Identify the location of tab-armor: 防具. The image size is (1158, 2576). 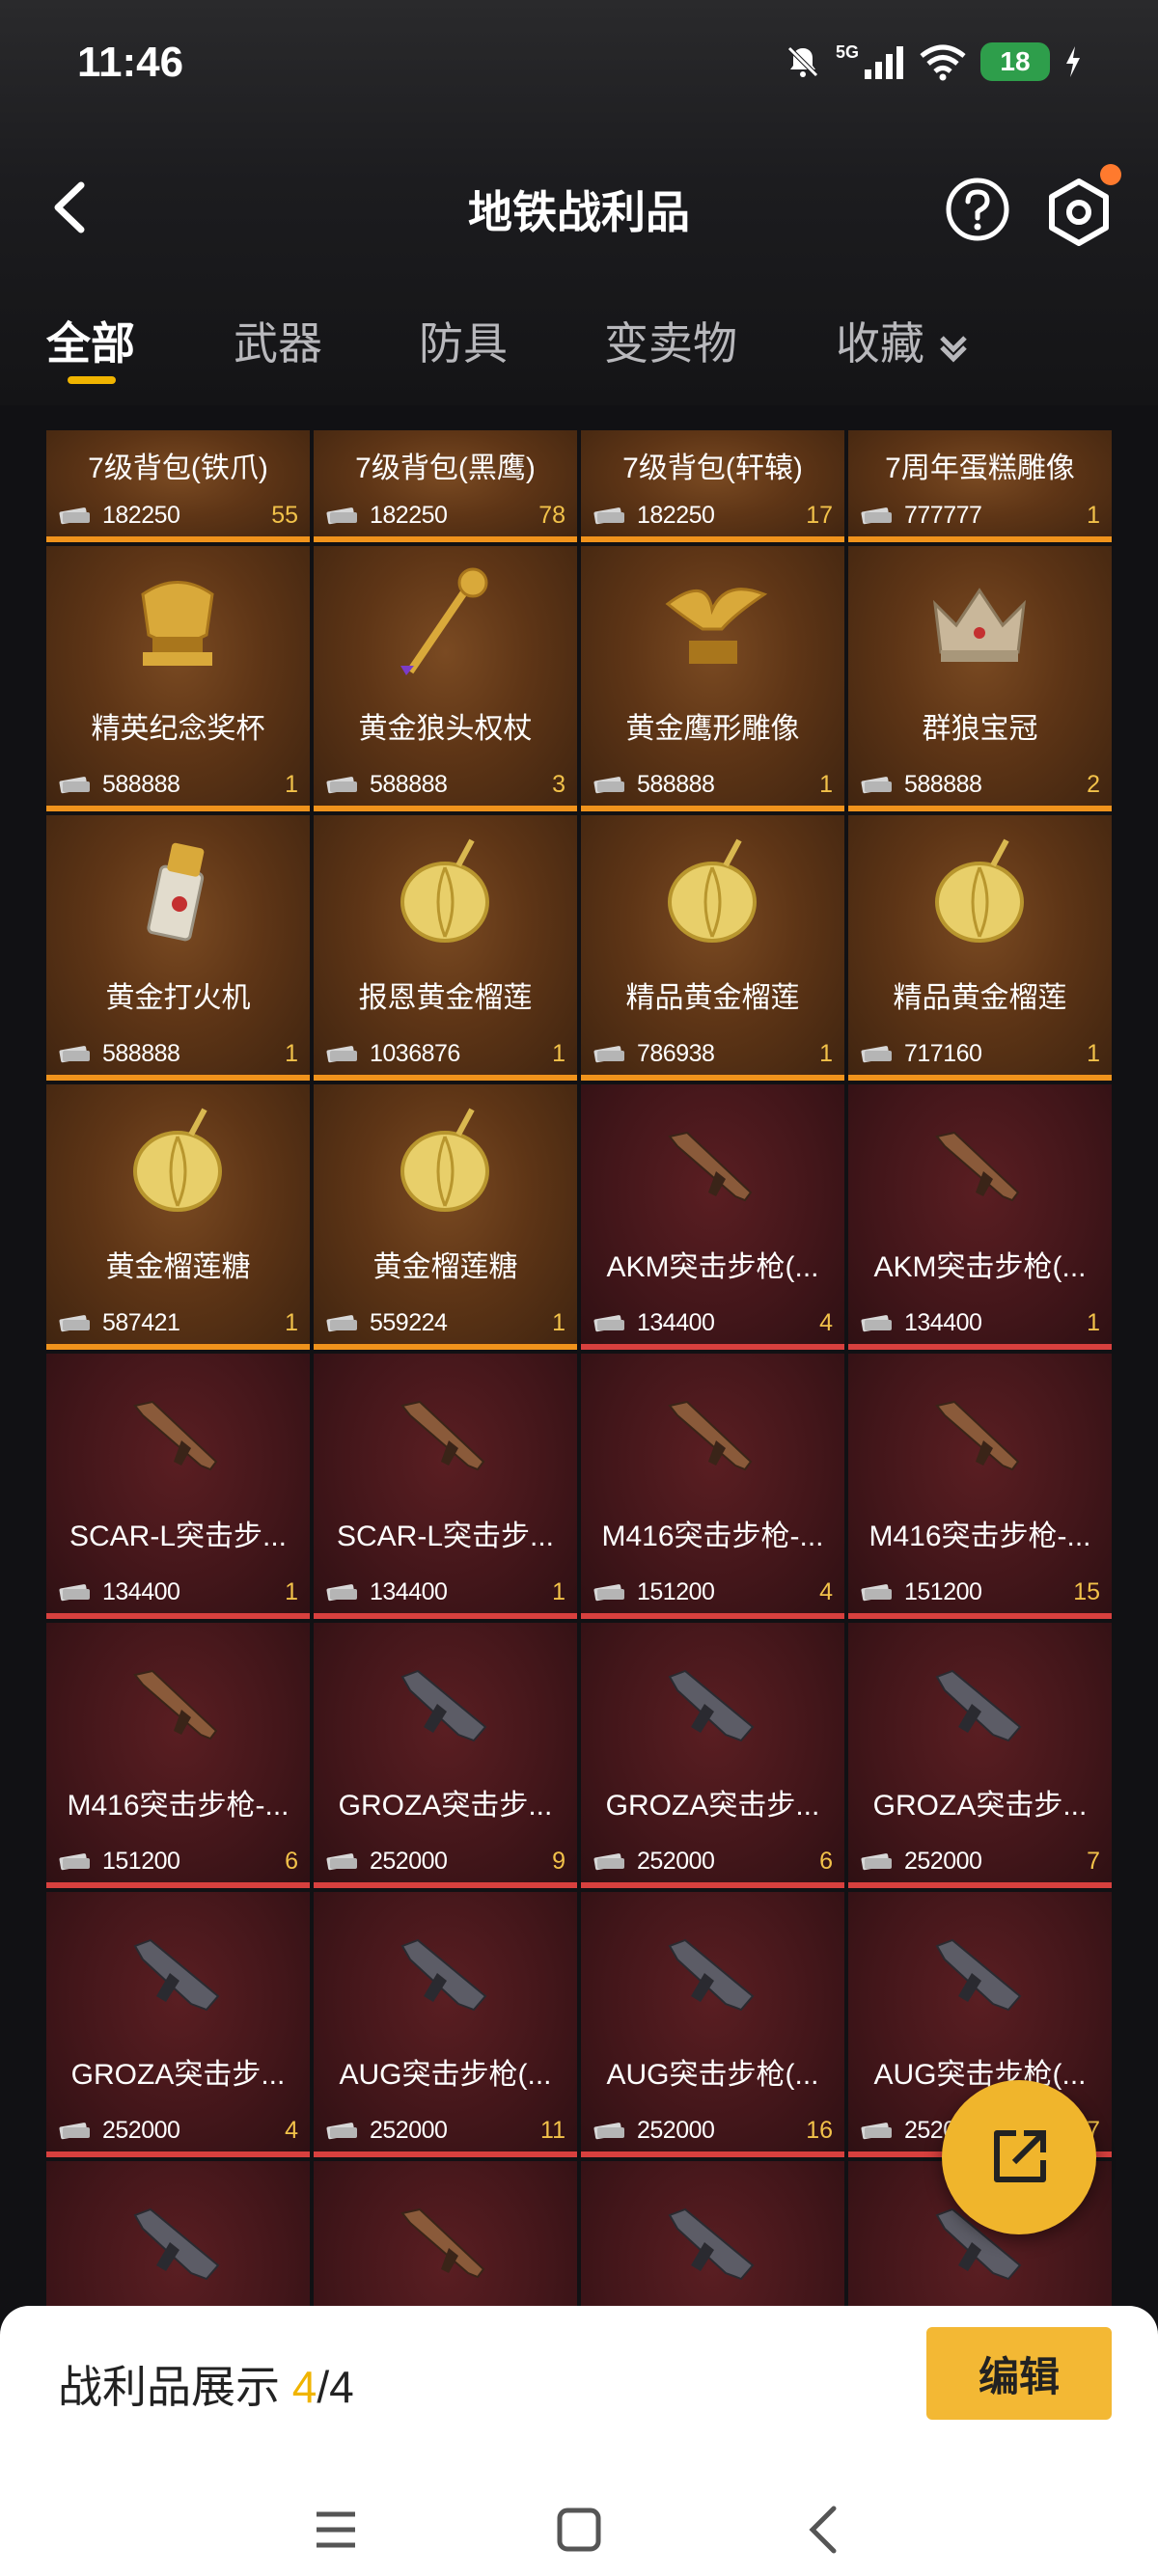
(463, 340).